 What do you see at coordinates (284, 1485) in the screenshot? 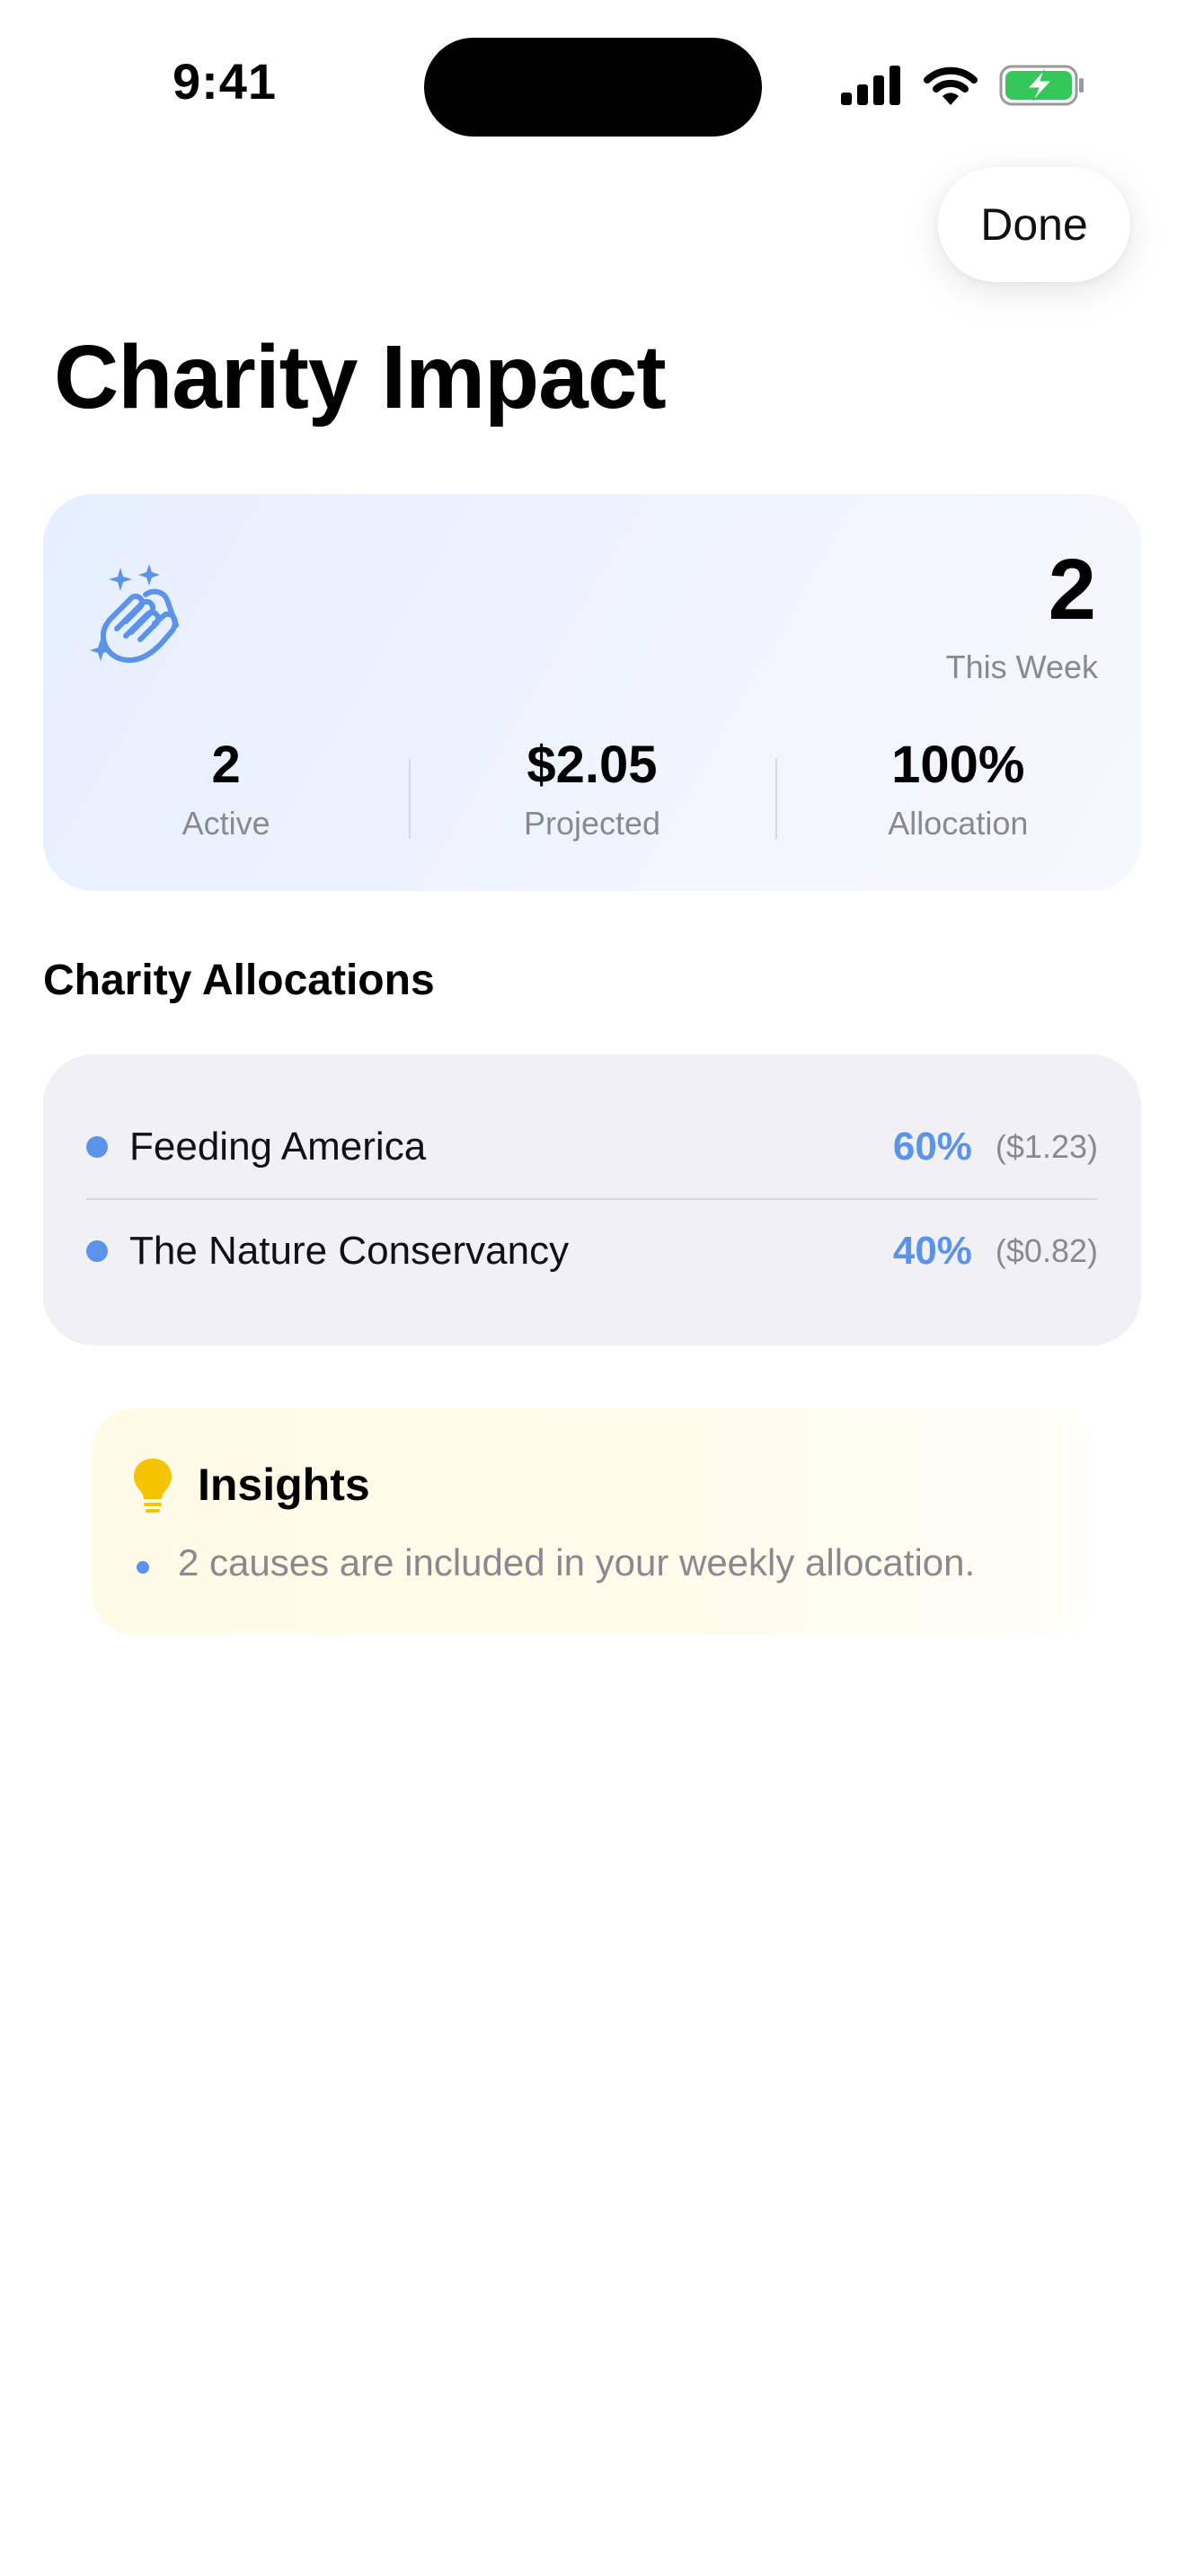
I see `insights-title: Insights` at bounding box center [284, 1485].